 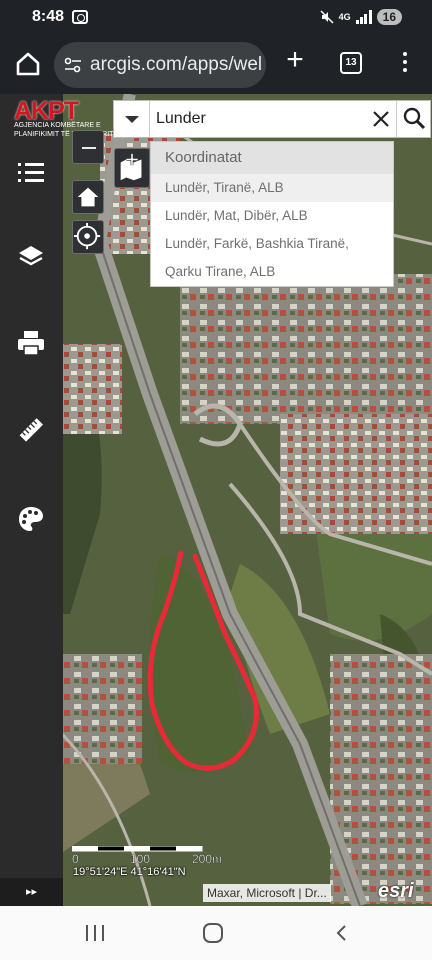 What do you see at coordinates (31, 431) in the screenshot?
I see `measure-icon` at bounding box center [31, 431].